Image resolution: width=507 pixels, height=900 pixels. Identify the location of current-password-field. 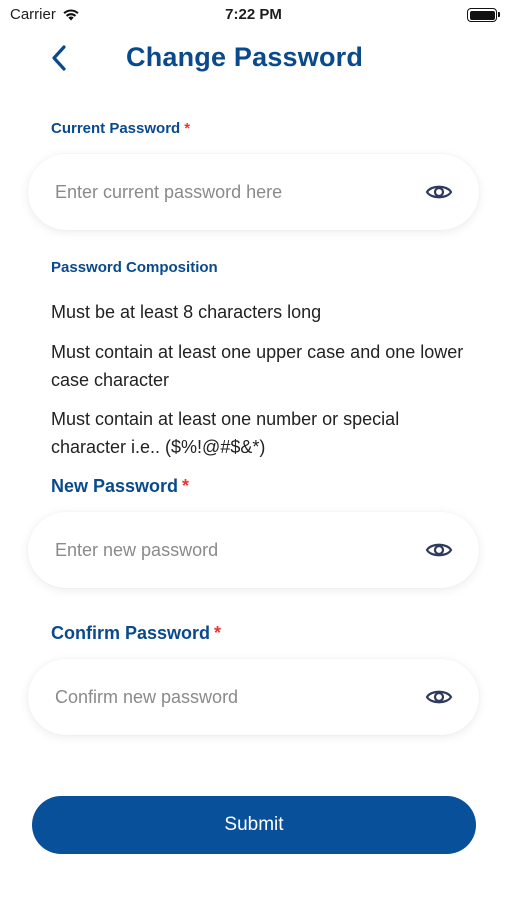
(253, 192).